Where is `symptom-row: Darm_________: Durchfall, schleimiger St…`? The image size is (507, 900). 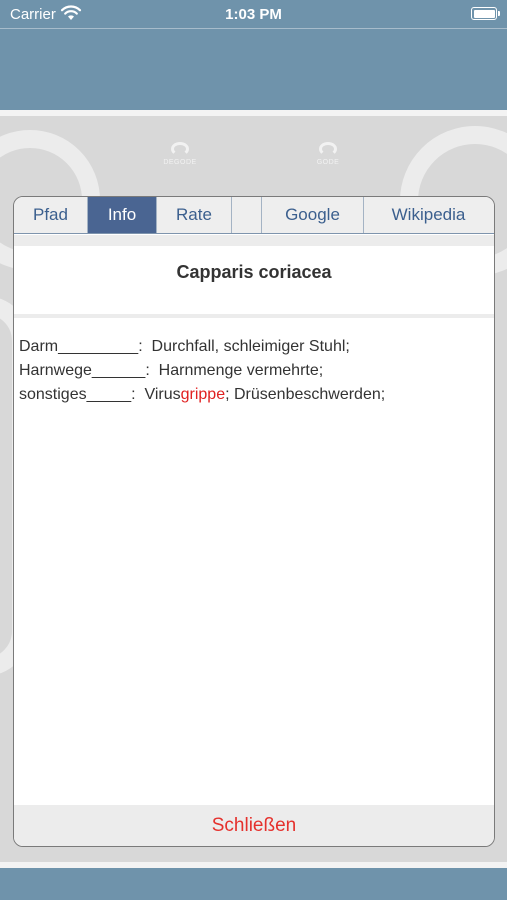
symptom-row: Darm_________: Durchfall, schleimiger St… is located at coordinates (184, 346).